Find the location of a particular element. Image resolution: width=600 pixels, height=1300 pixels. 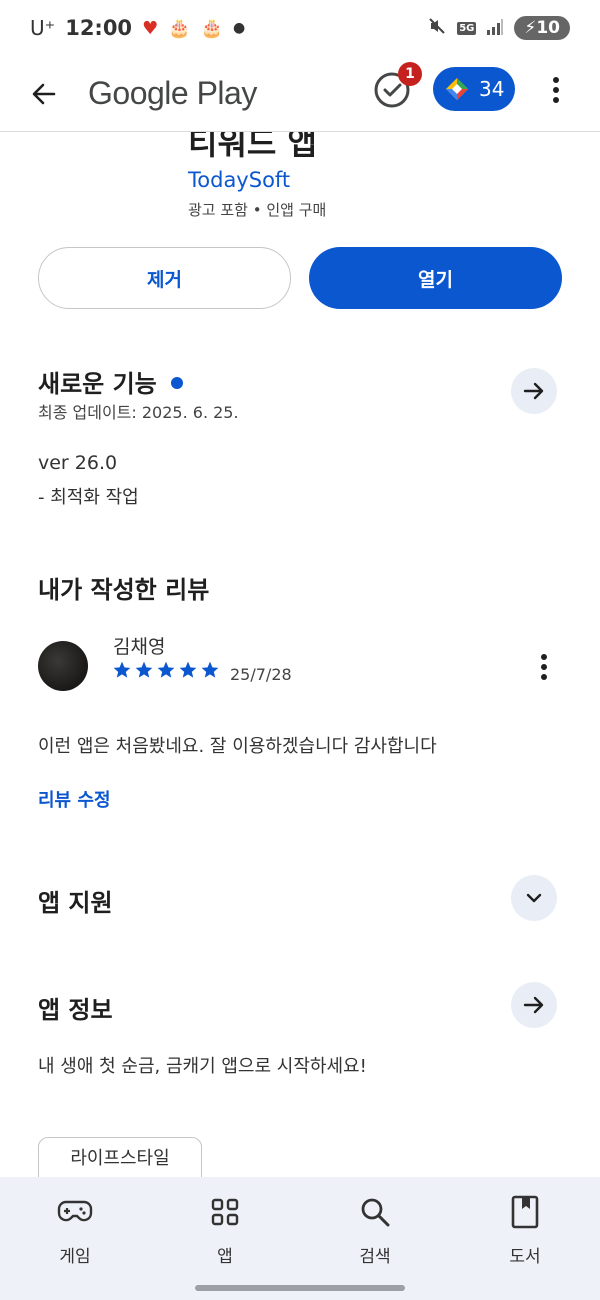

network-type-label: 5G is located at coordinates (467, 28).